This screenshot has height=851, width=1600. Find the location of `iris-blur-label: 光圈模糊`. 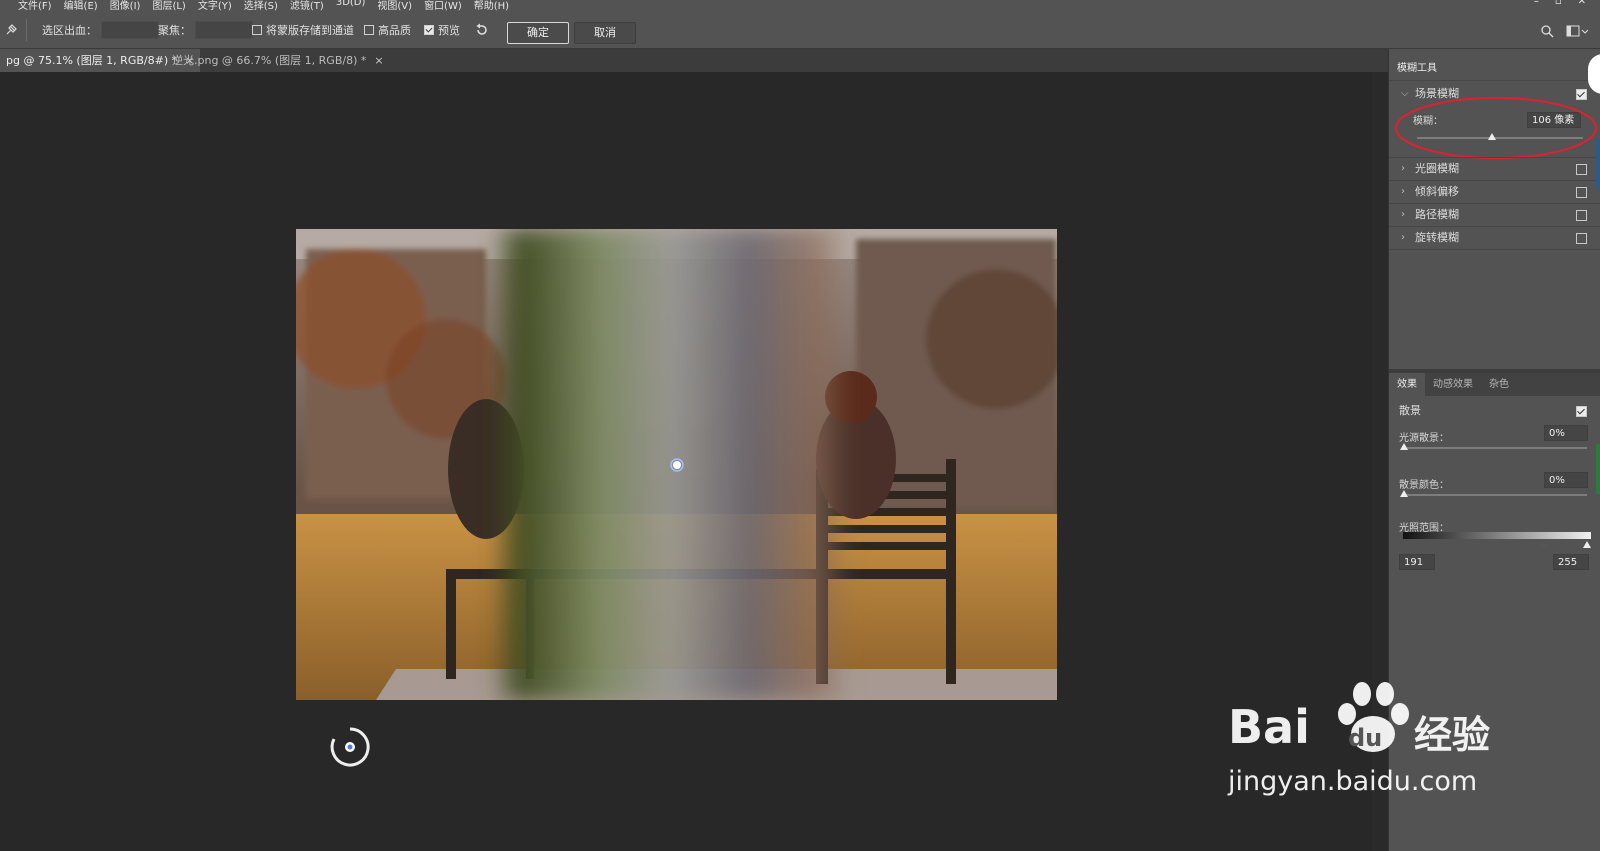

iris-blur-label: 光圈模糊 is located at coordinates (1437, 168).